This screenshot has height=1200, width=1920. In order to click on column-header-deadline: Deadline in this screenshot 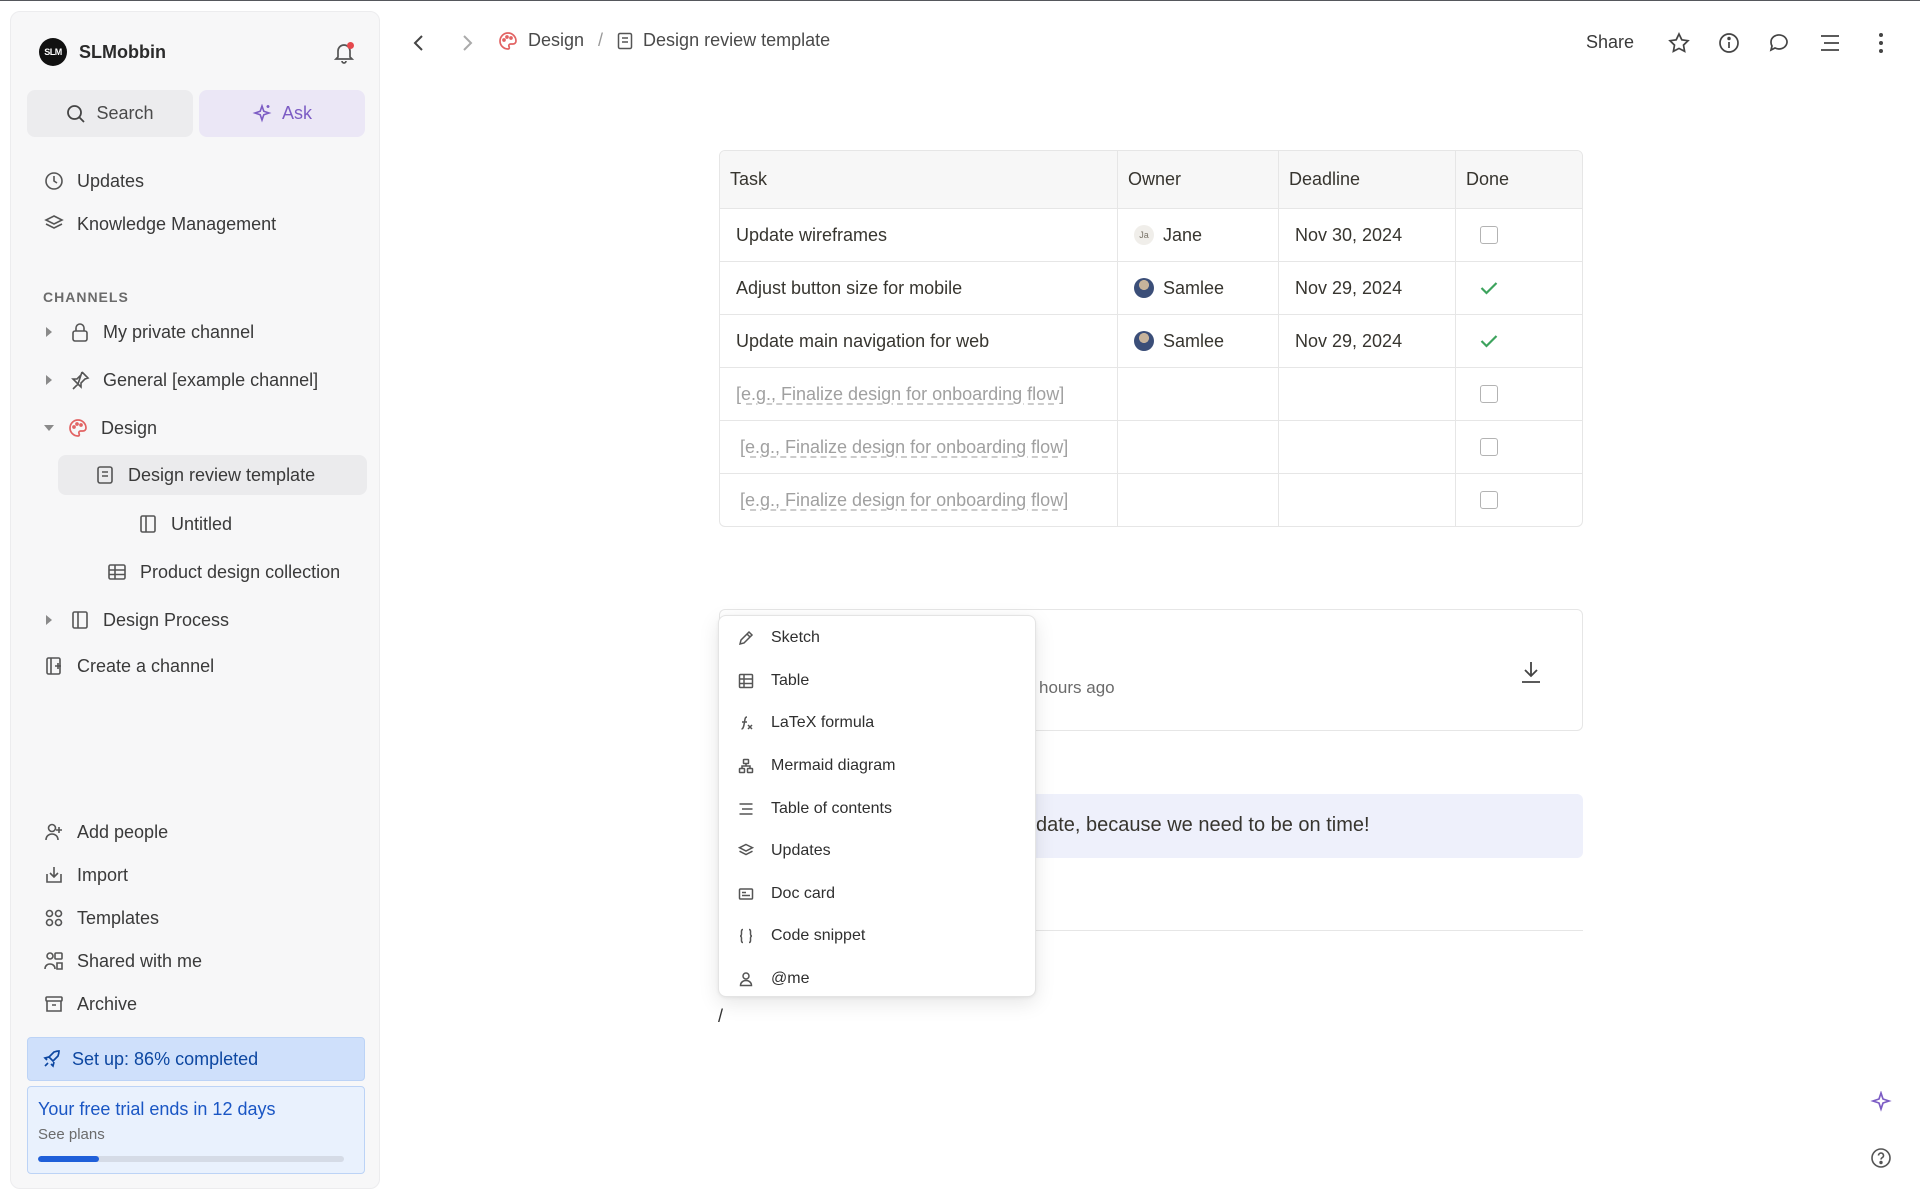, I will do `click(1366, 179)`.